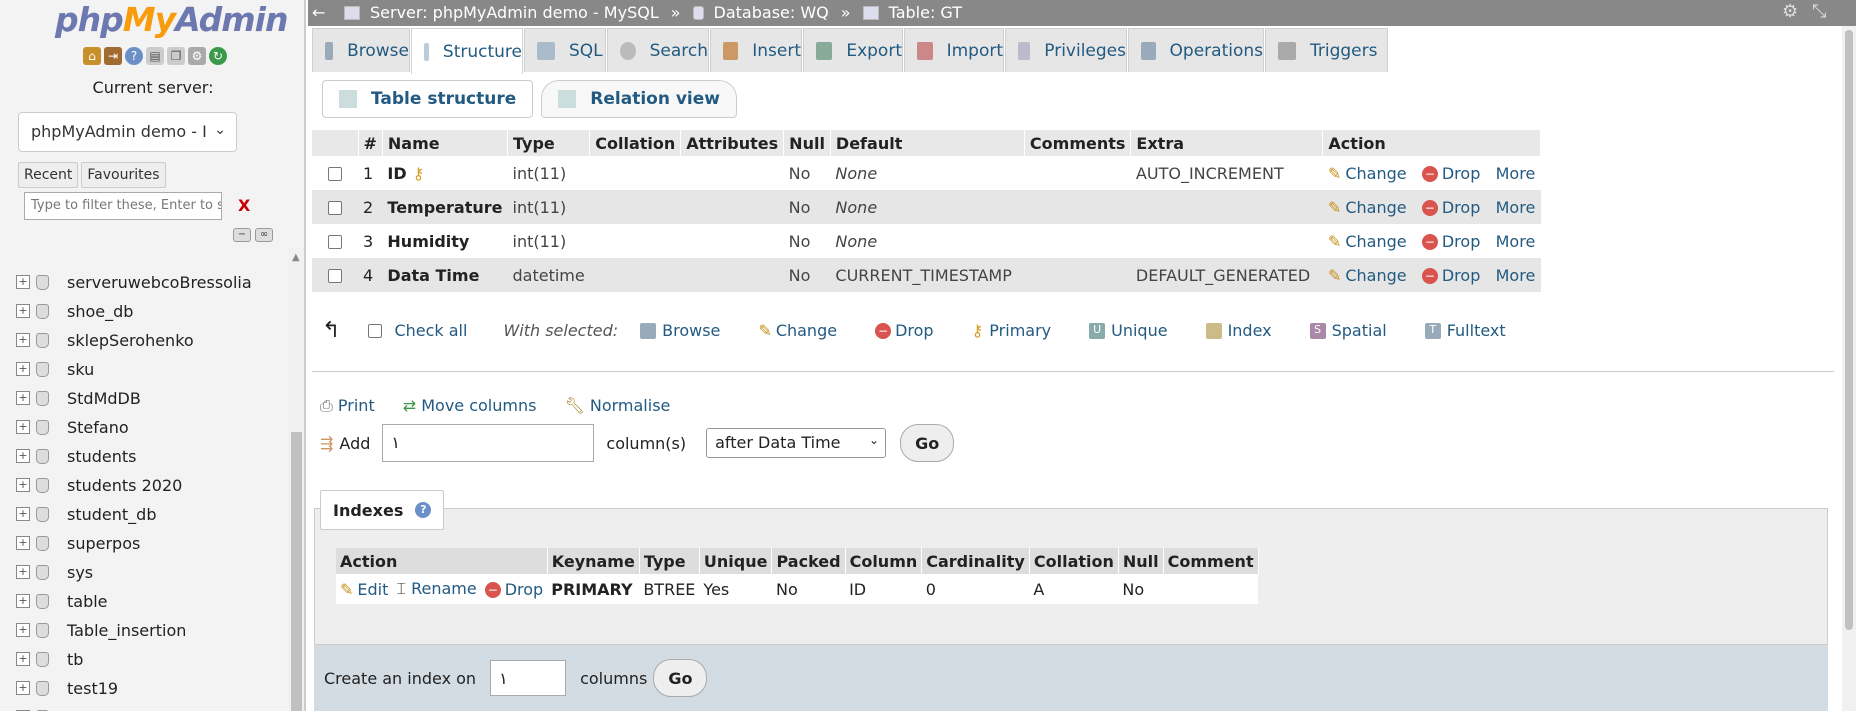  I want to click on tab-operations: Operations, so click(1196, 50).